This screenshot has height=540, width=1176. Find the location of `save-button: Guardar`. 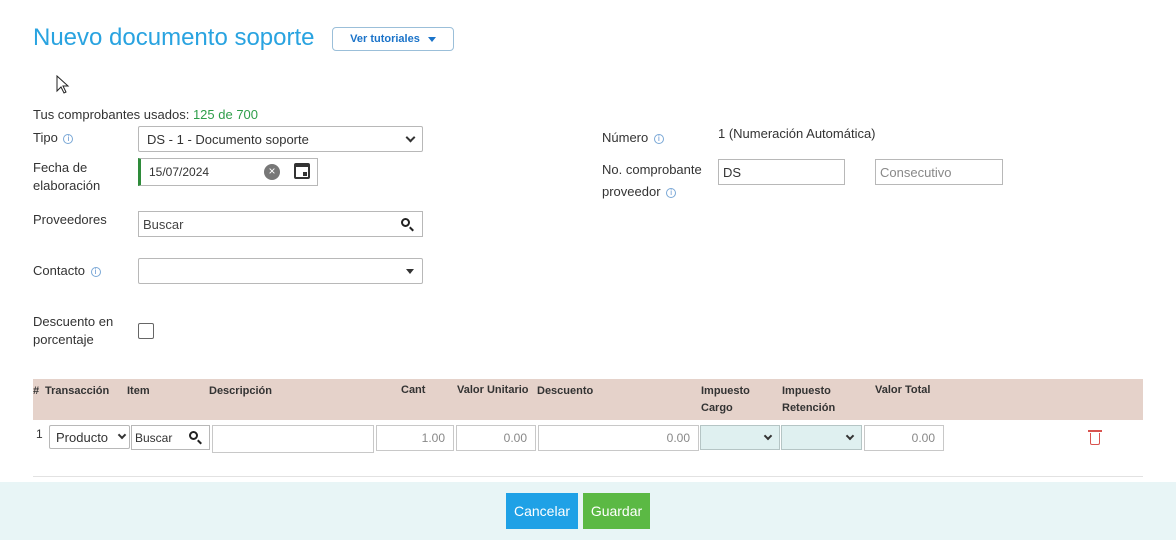

save-button: Guardar is located at coordinates (616, 511).